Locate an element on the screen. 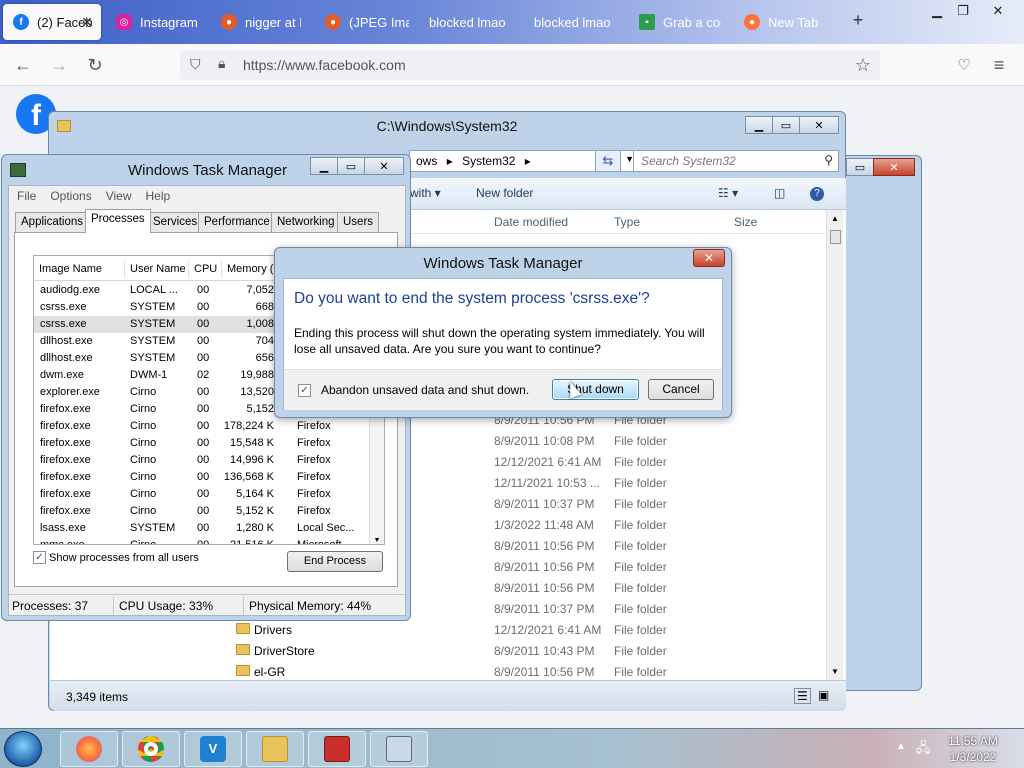 This screenshot has width=1024, height=768. process-mem: 1,280 K is located at coordinates (255, 528).